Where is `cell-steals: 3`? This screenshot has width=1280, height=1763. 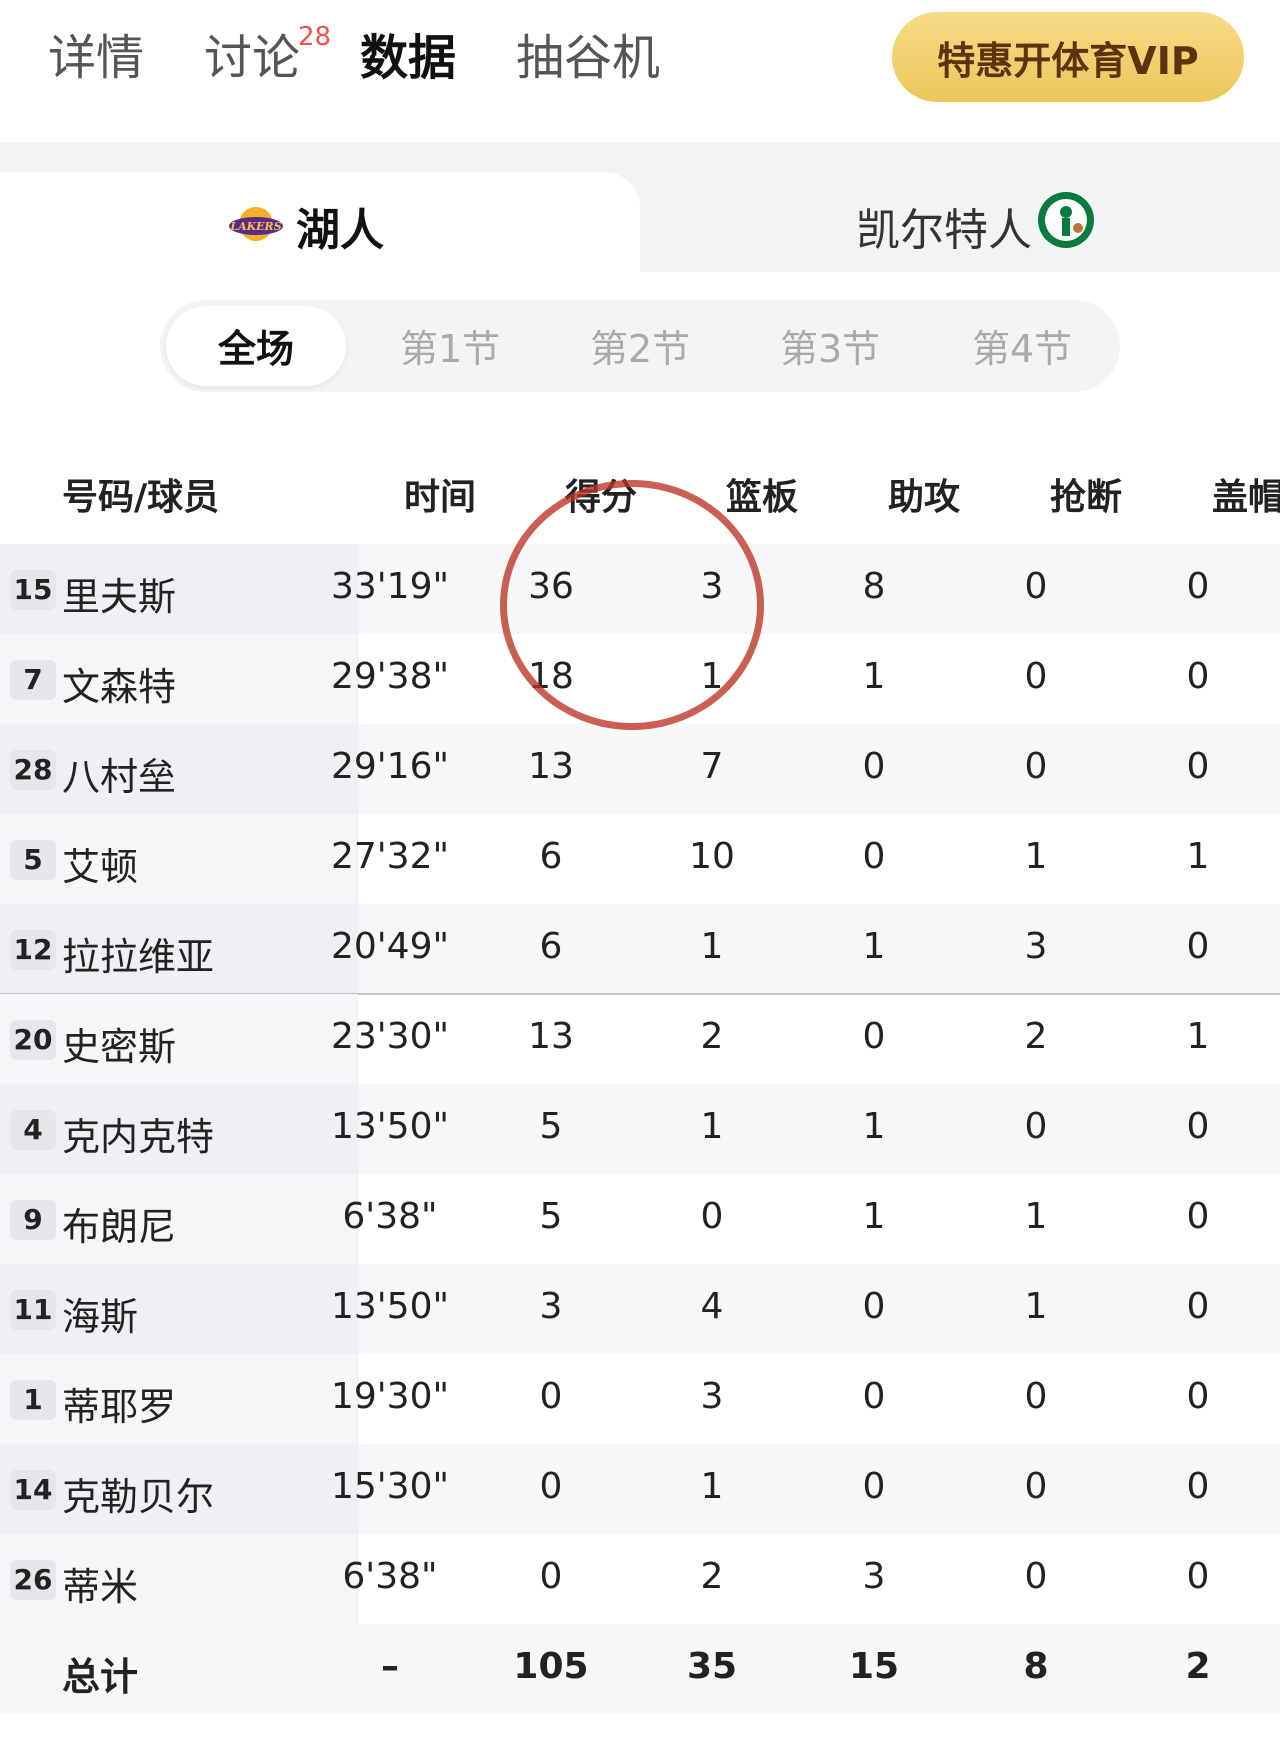 cell-steals: 3 is located at coordinates (1036, 946).